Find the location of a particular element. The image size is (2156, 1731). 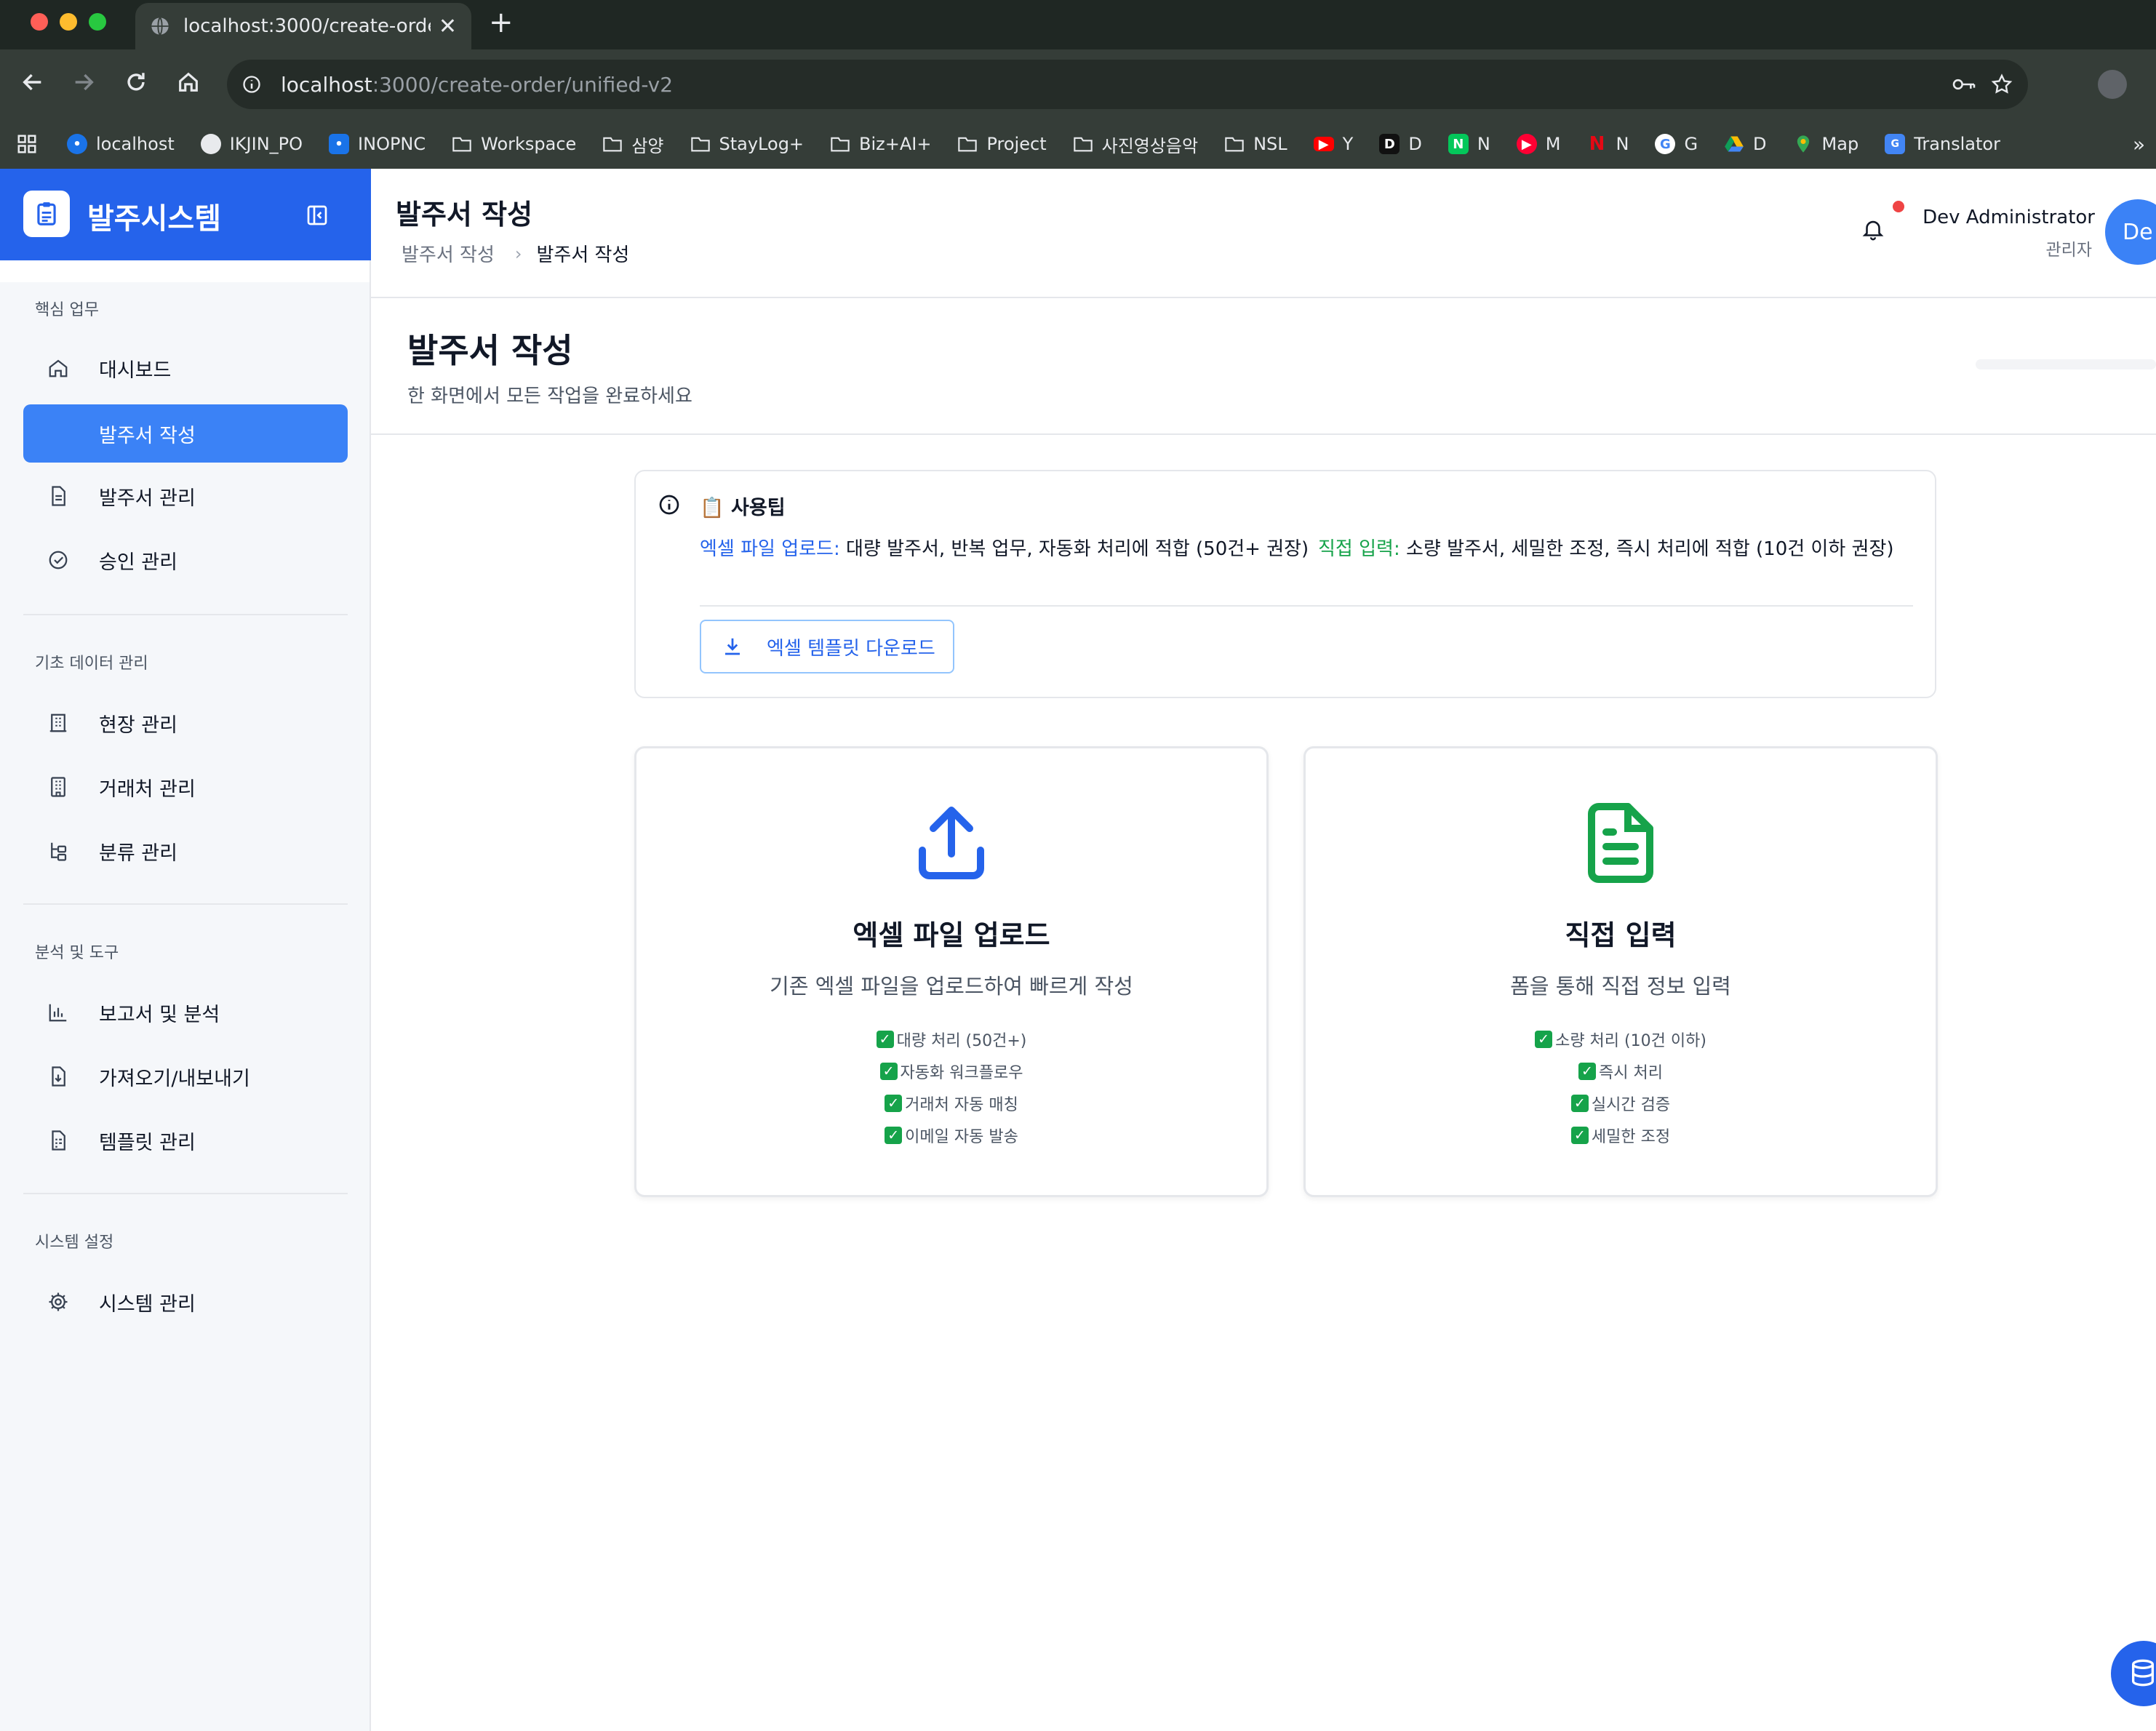

building-icon is located at coordinates (58, 723).